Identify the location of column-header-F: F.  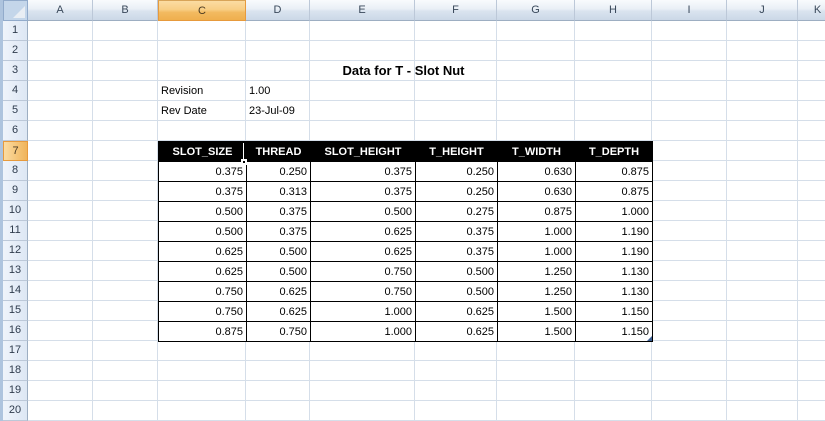
(456, 10).